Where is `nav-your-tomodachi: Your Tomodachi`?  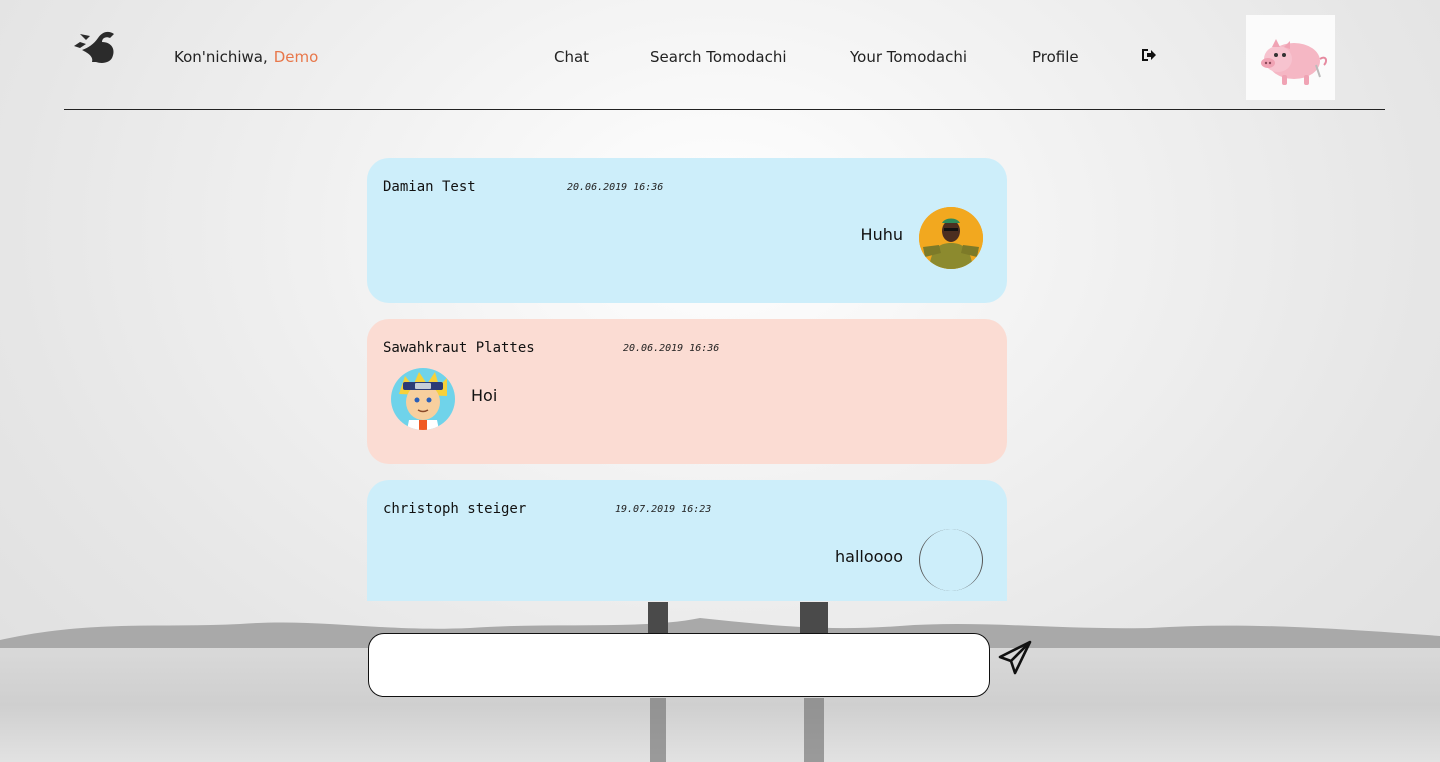 nav-your-tomodachi: Your Tomodachi is located at coordinates (908, 57).